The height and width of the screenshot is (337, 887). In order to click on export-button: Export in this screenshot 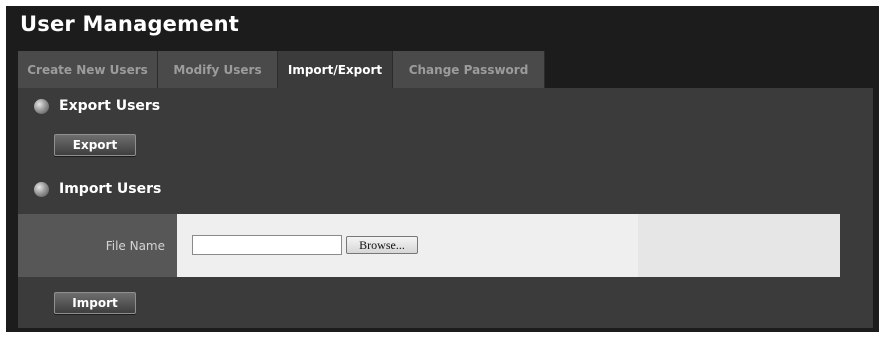, I will do `click(95, 145)`.